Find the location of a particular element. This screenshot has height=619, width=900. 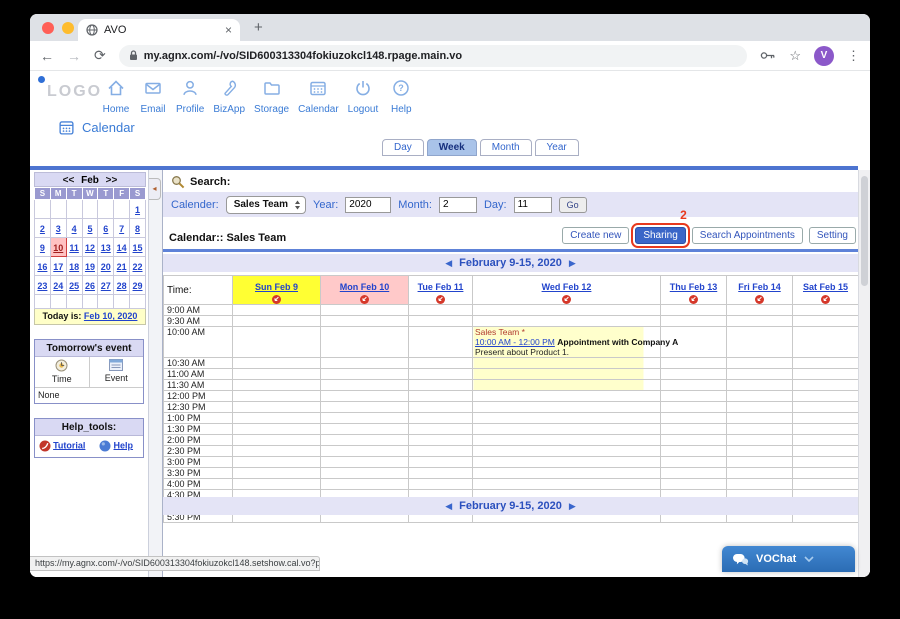

mini-cal-cell: 20 is located at coordinates (106, 266).